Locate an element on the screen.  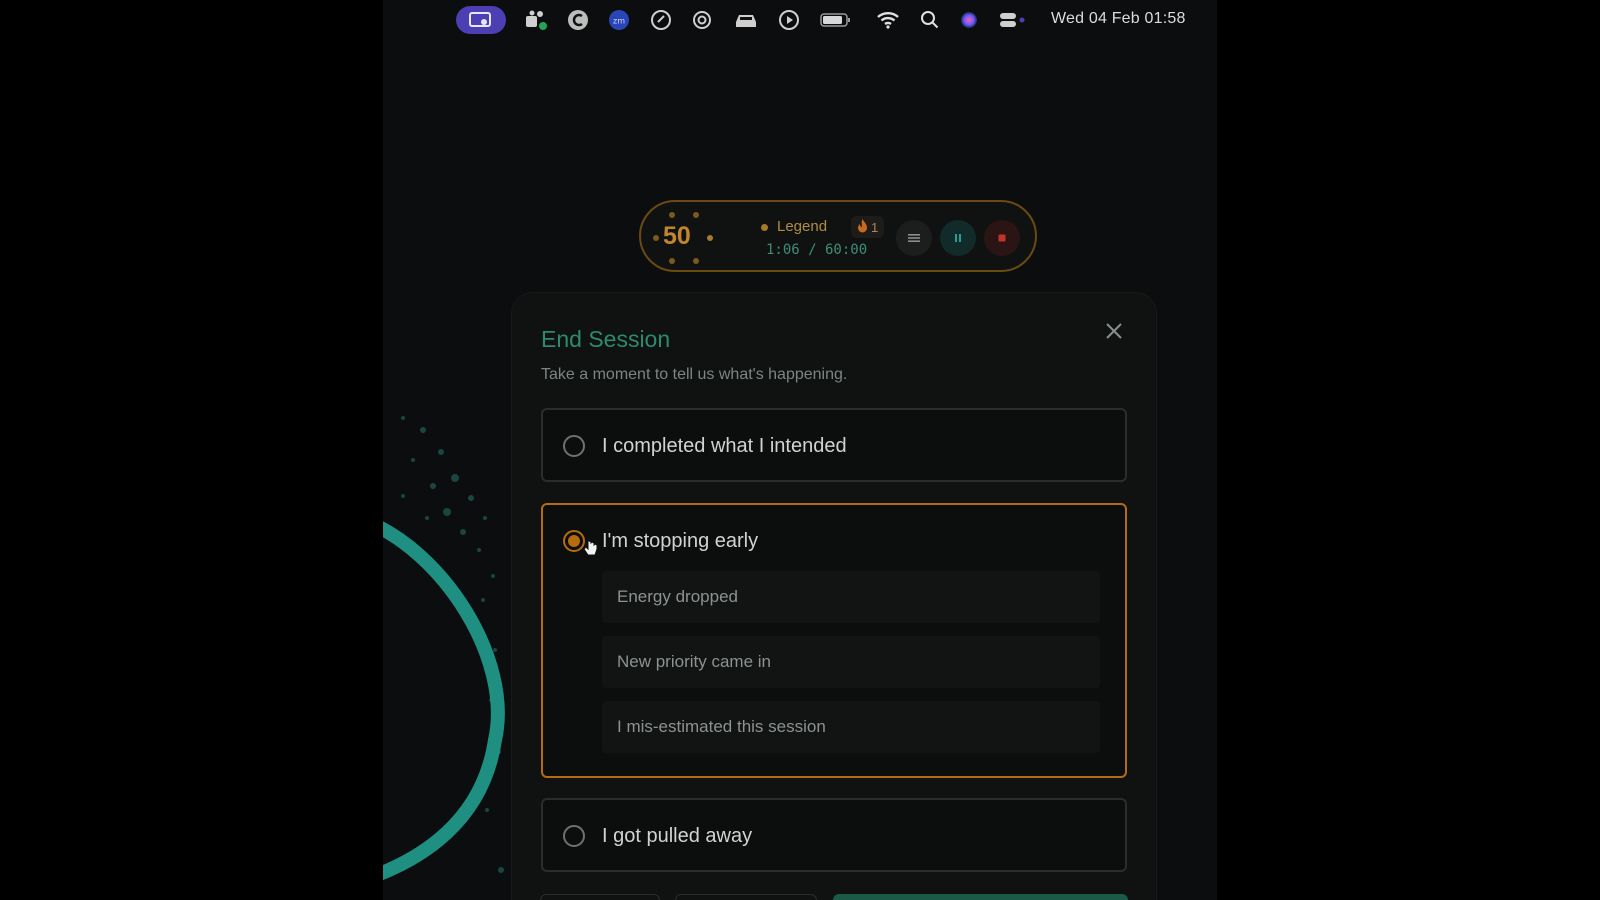
flame-icon is located at coordinates (862, 227).